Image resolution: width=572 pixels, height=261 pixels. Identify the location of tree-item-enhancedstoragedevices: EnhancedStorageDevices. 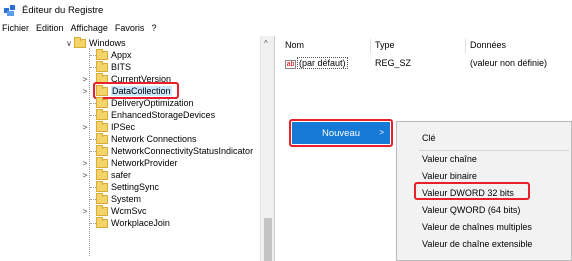
(156, 114).